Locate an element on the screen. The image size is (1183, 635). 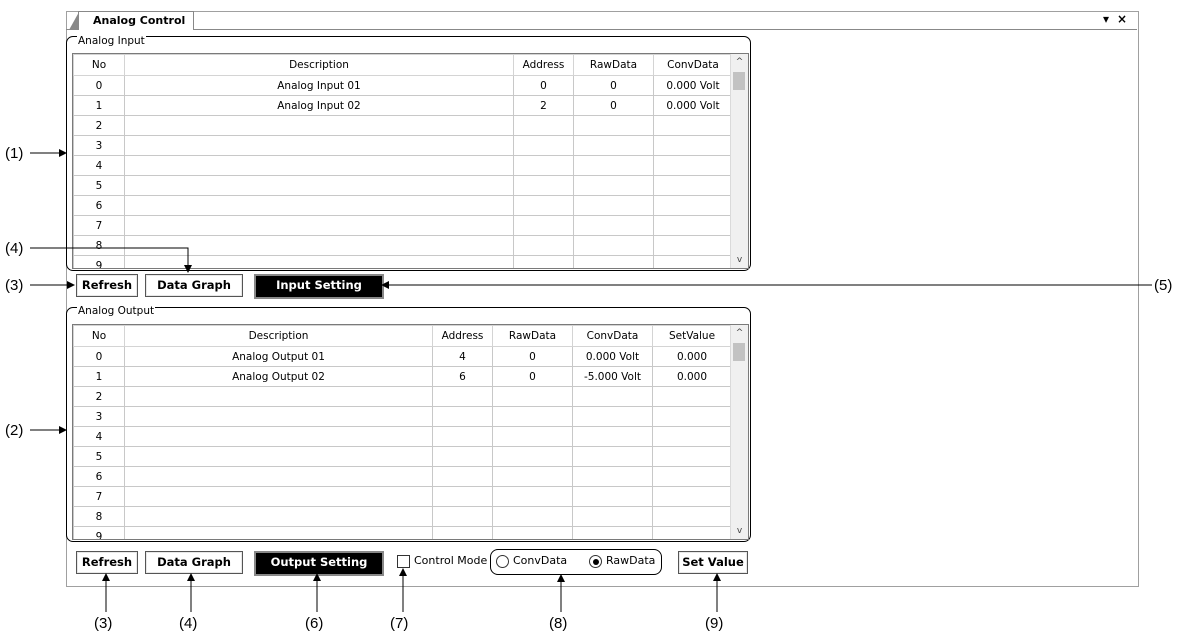
cell-convdata: 0.000 Volt is located at coordinates (693, 85).